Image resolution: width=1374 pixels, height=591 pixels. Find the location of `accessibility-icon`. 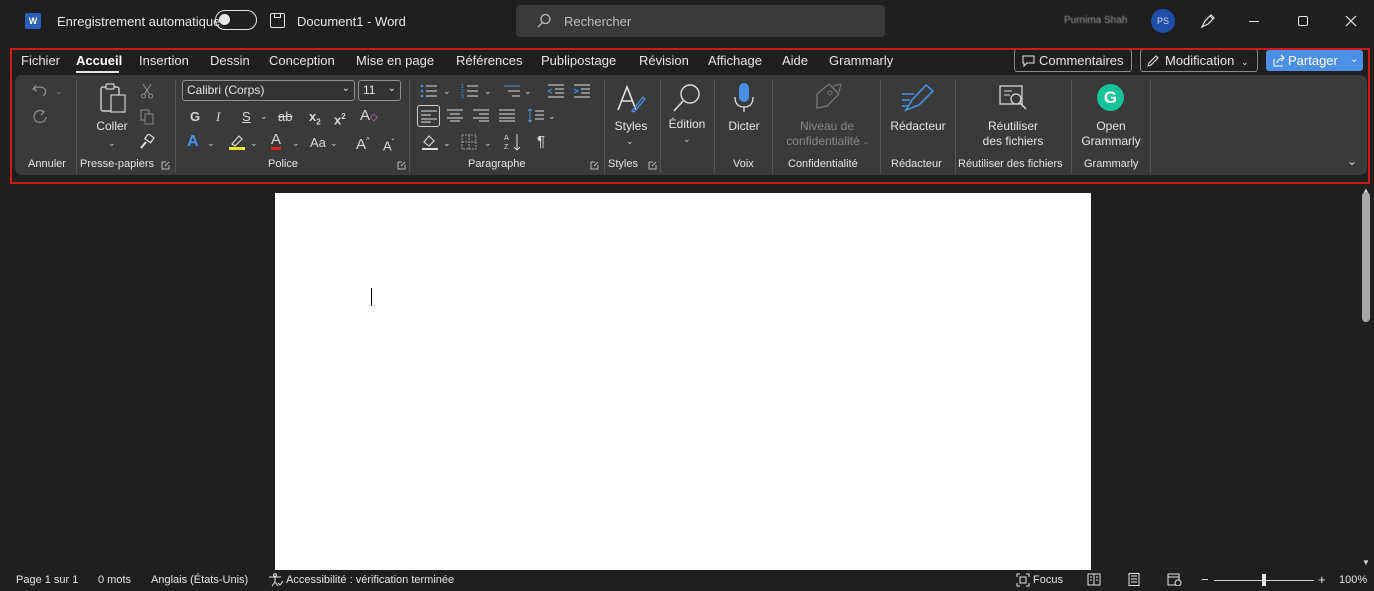

accessibility-icon is located at coordinates (276, 580).